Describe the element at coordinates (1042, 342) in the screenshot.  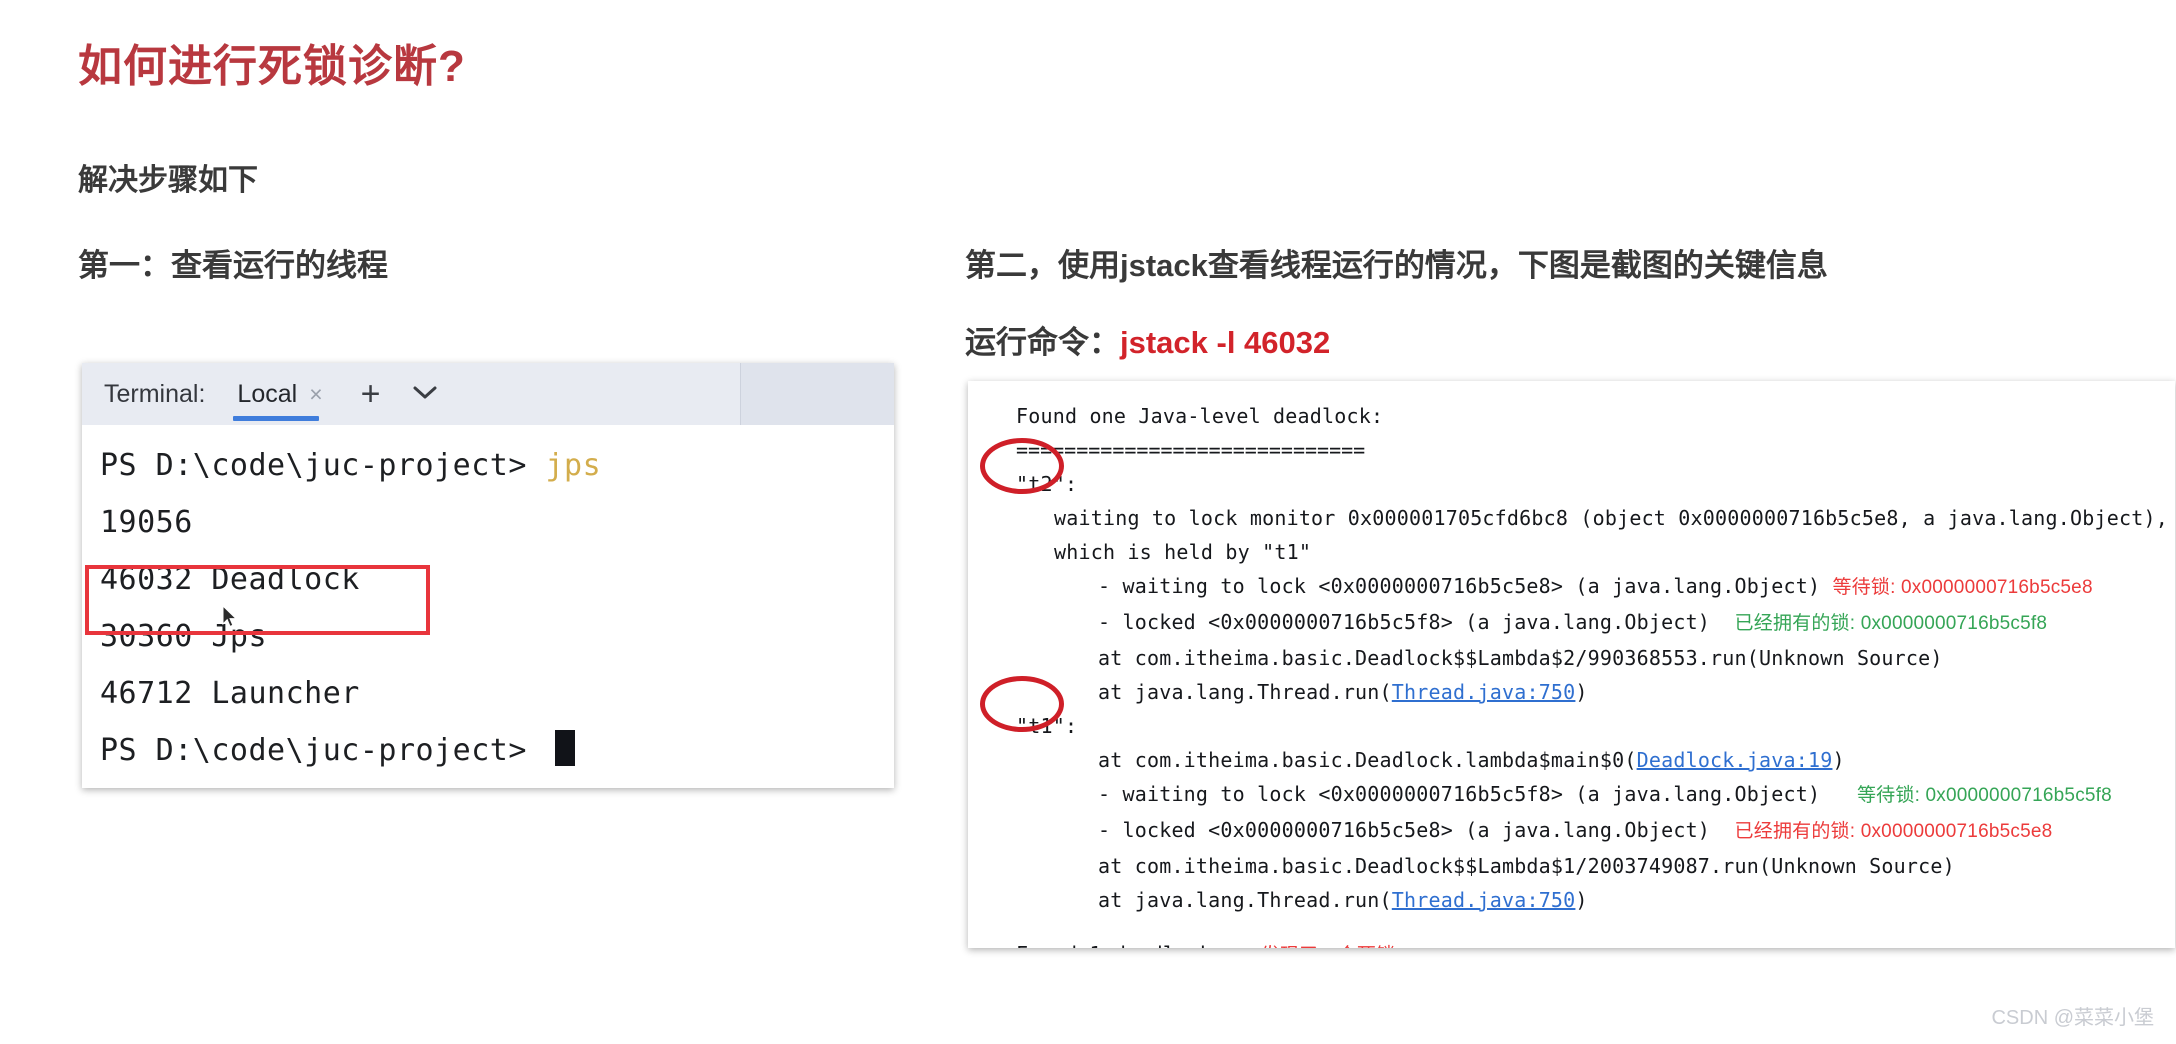
I see `run-command-label: 运行命令：` at that location.